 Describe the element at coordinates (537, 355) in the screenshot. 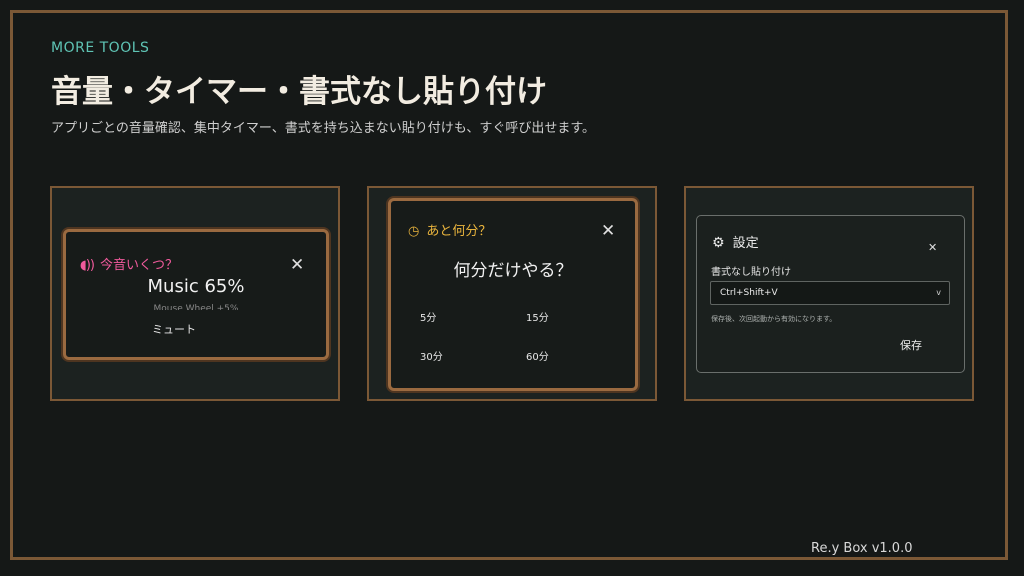

I see `timer-option-60: 60分` at that location.